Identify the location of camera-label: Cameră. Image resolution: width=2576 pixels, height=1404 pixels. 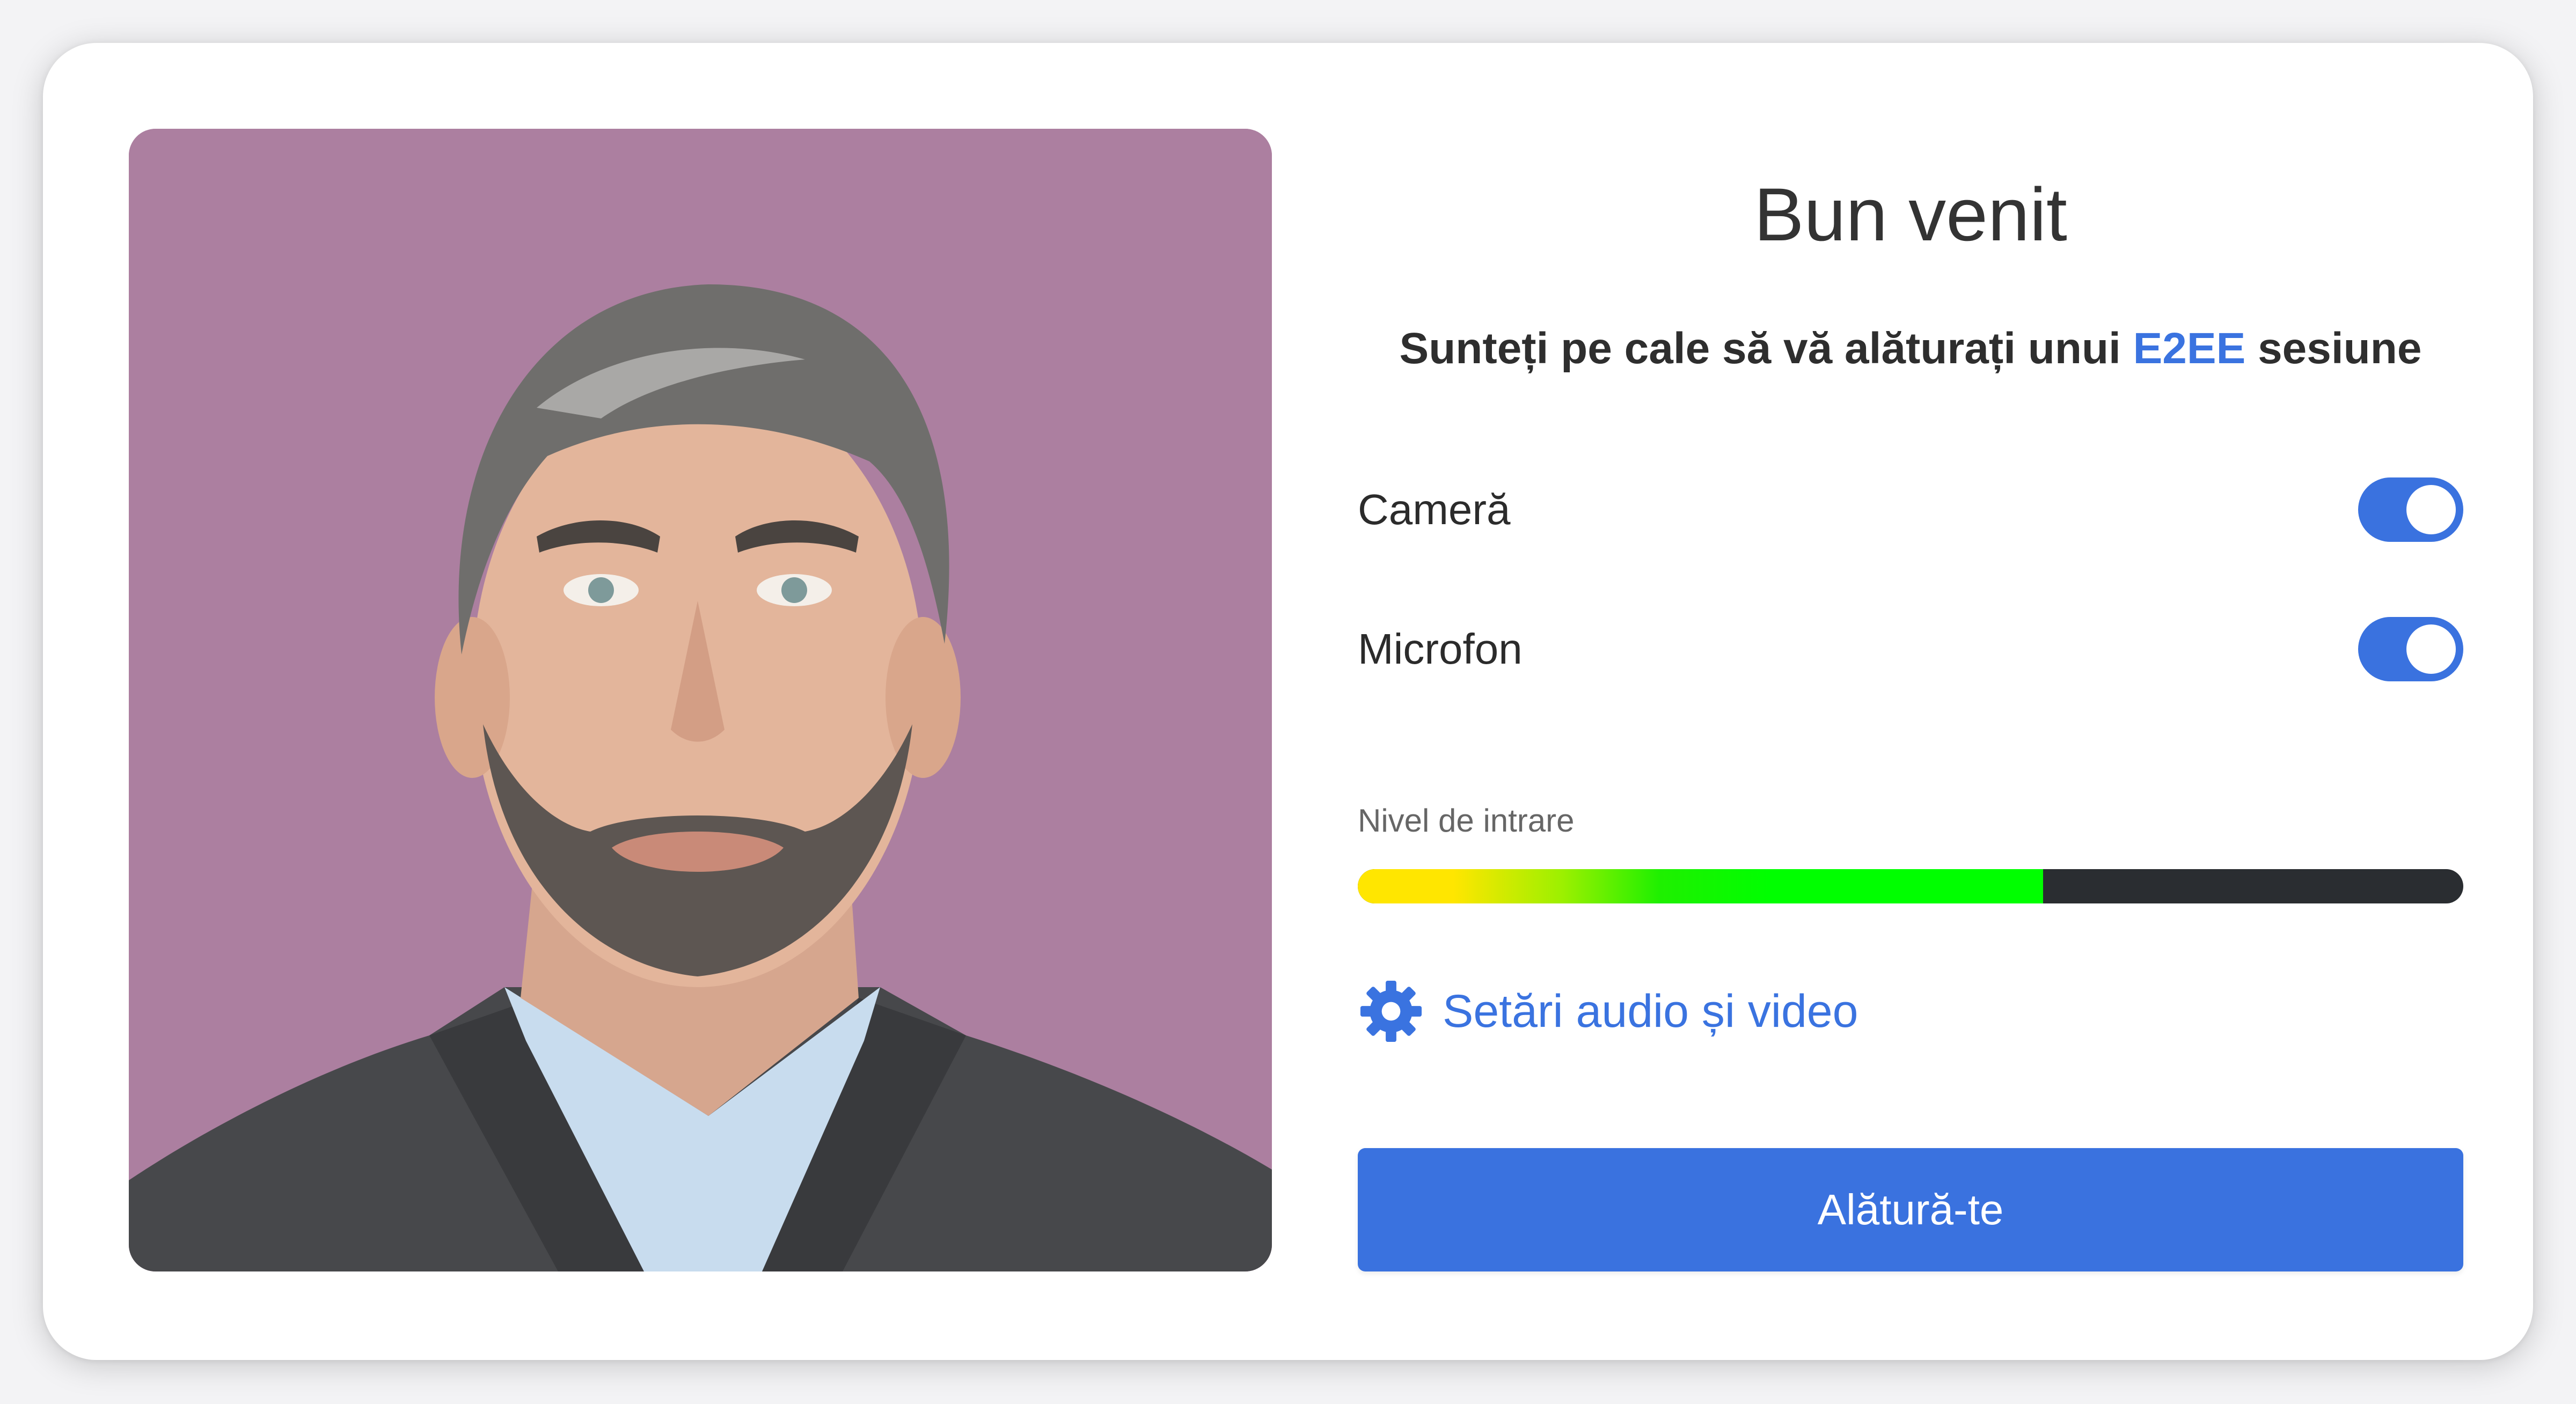
(1434, 509).